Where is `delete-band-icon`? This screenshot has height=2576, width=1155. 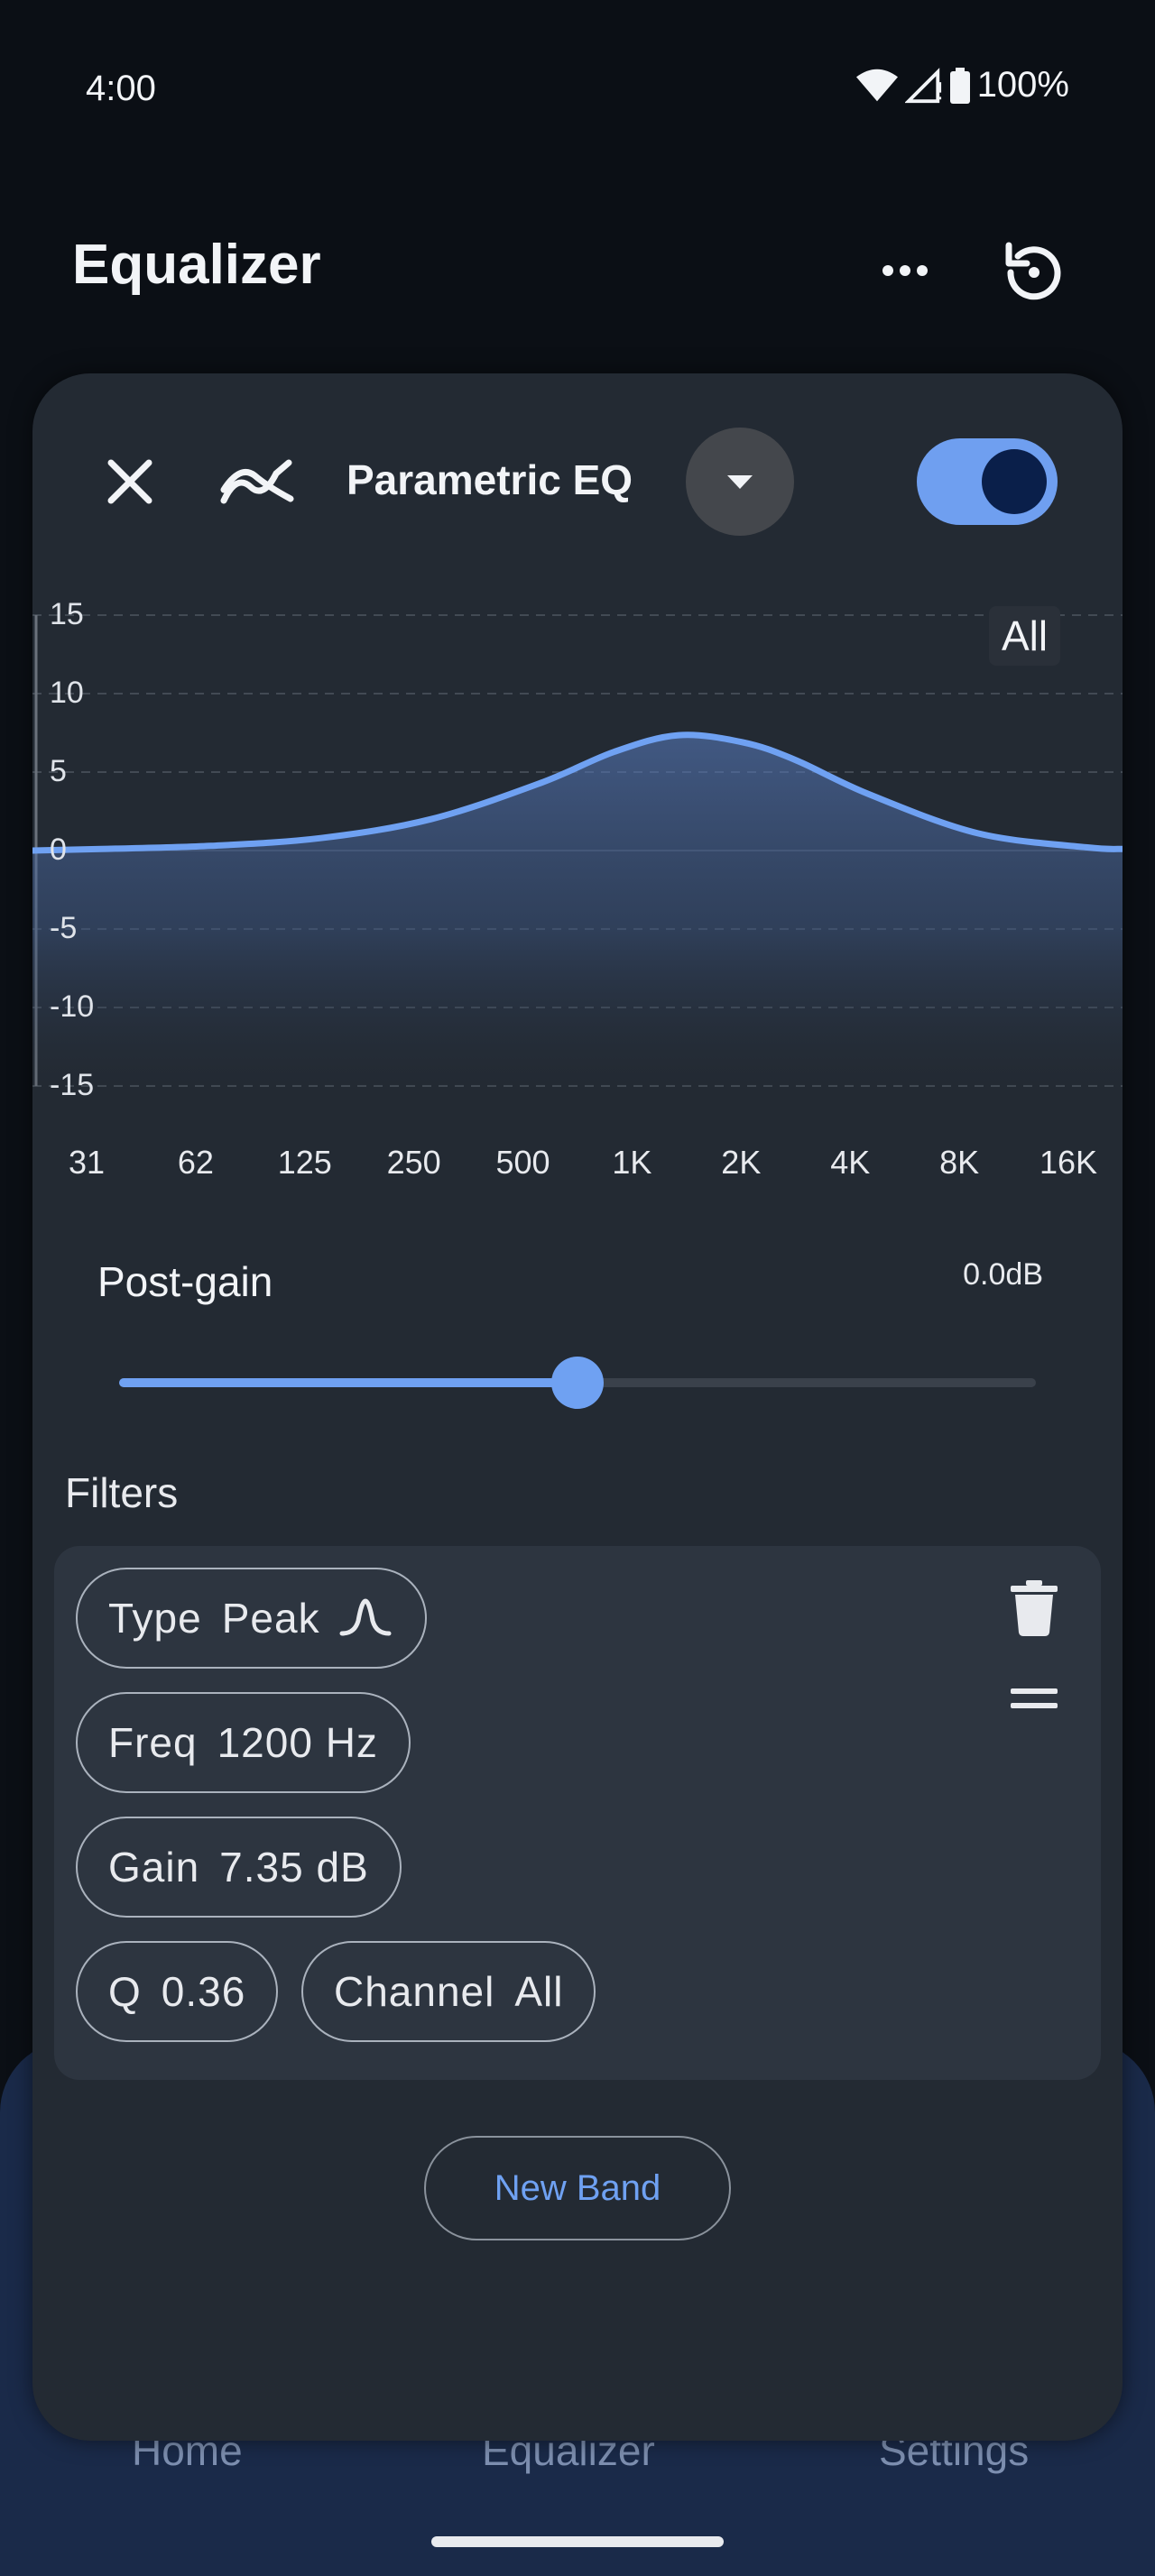 delete-band-icon is located at coordinates (1034, 1608).